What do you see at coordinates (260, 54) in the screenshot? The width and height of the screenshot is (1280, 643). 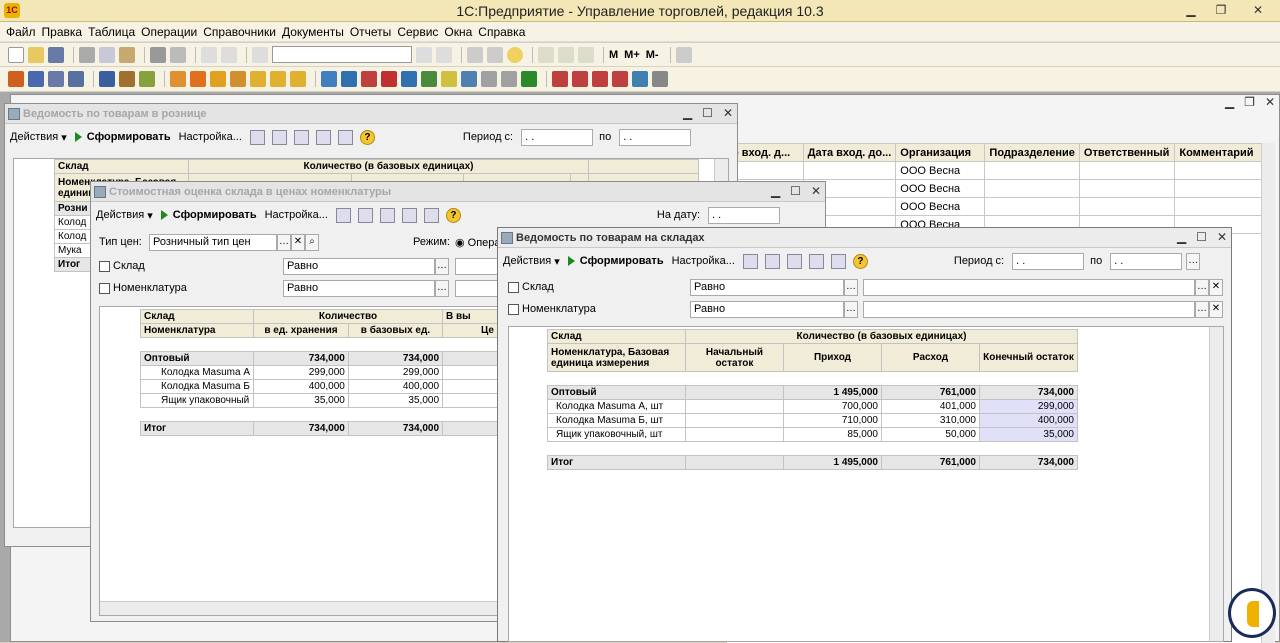 I see `search-icon` at bounding box center [260, 54].